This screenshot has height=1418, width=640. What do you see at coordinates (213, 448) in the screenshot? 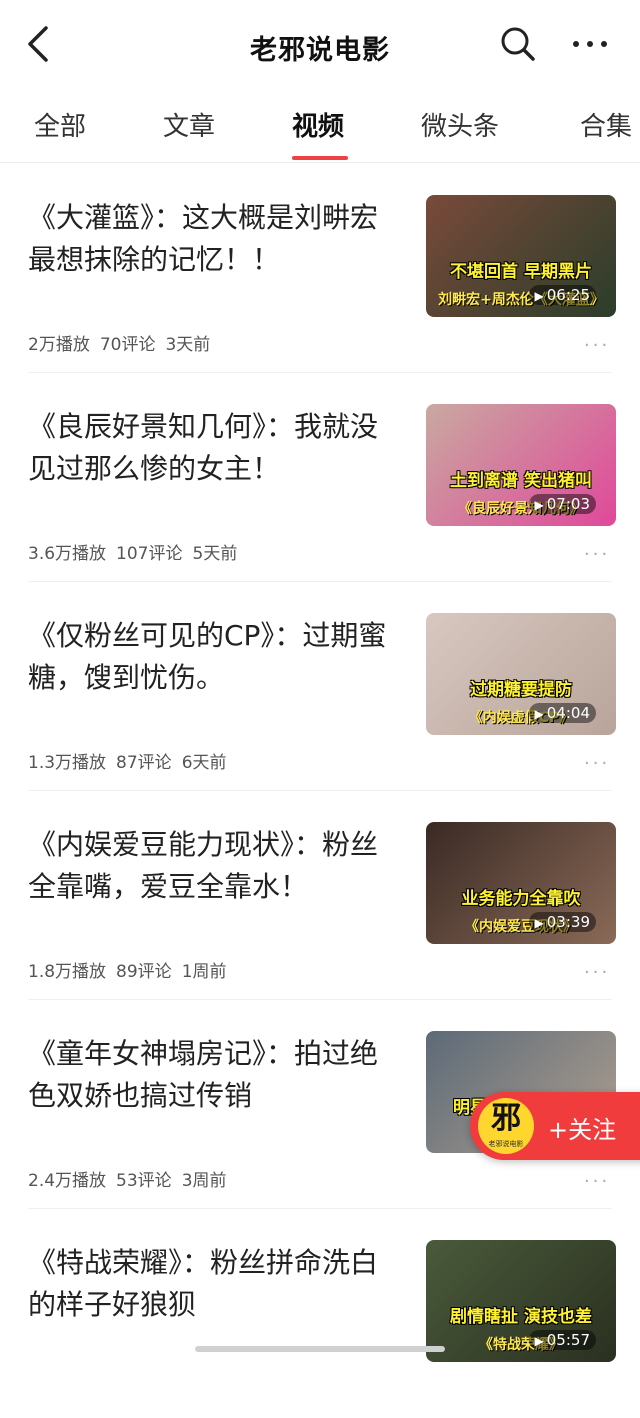
I see `video-title: 《良辰好景知几何》：我就没见过那么惨的女主！` at bounding box center [213, 448].